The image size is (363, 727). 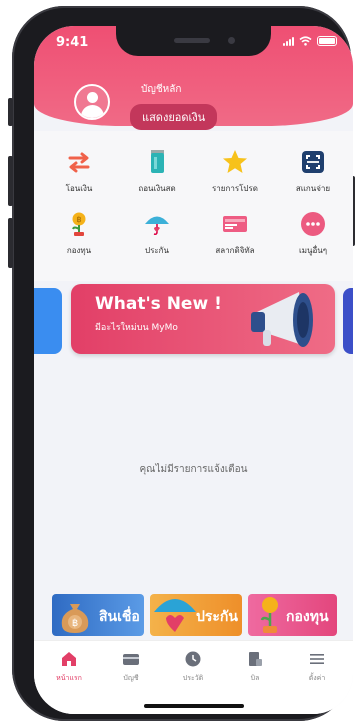 I want to click on menu-label: รายการโปรด, so click(x=235, y=188).